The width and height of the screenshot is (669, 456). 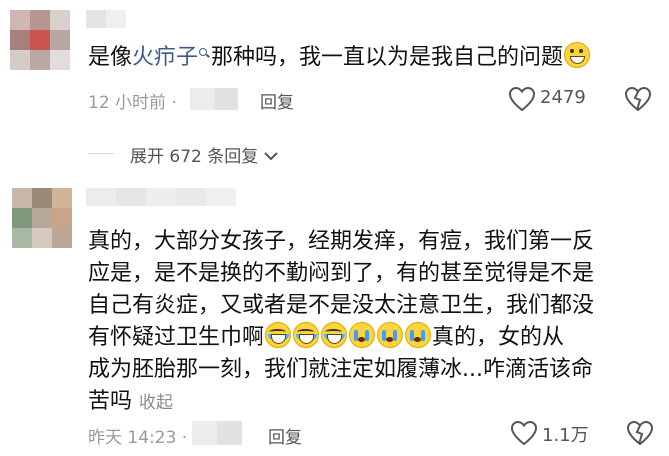 What do you see at coordinates (577, 55) in the screenshot?
I see `grin-emoji-icon` at bounding box center [577, 55].